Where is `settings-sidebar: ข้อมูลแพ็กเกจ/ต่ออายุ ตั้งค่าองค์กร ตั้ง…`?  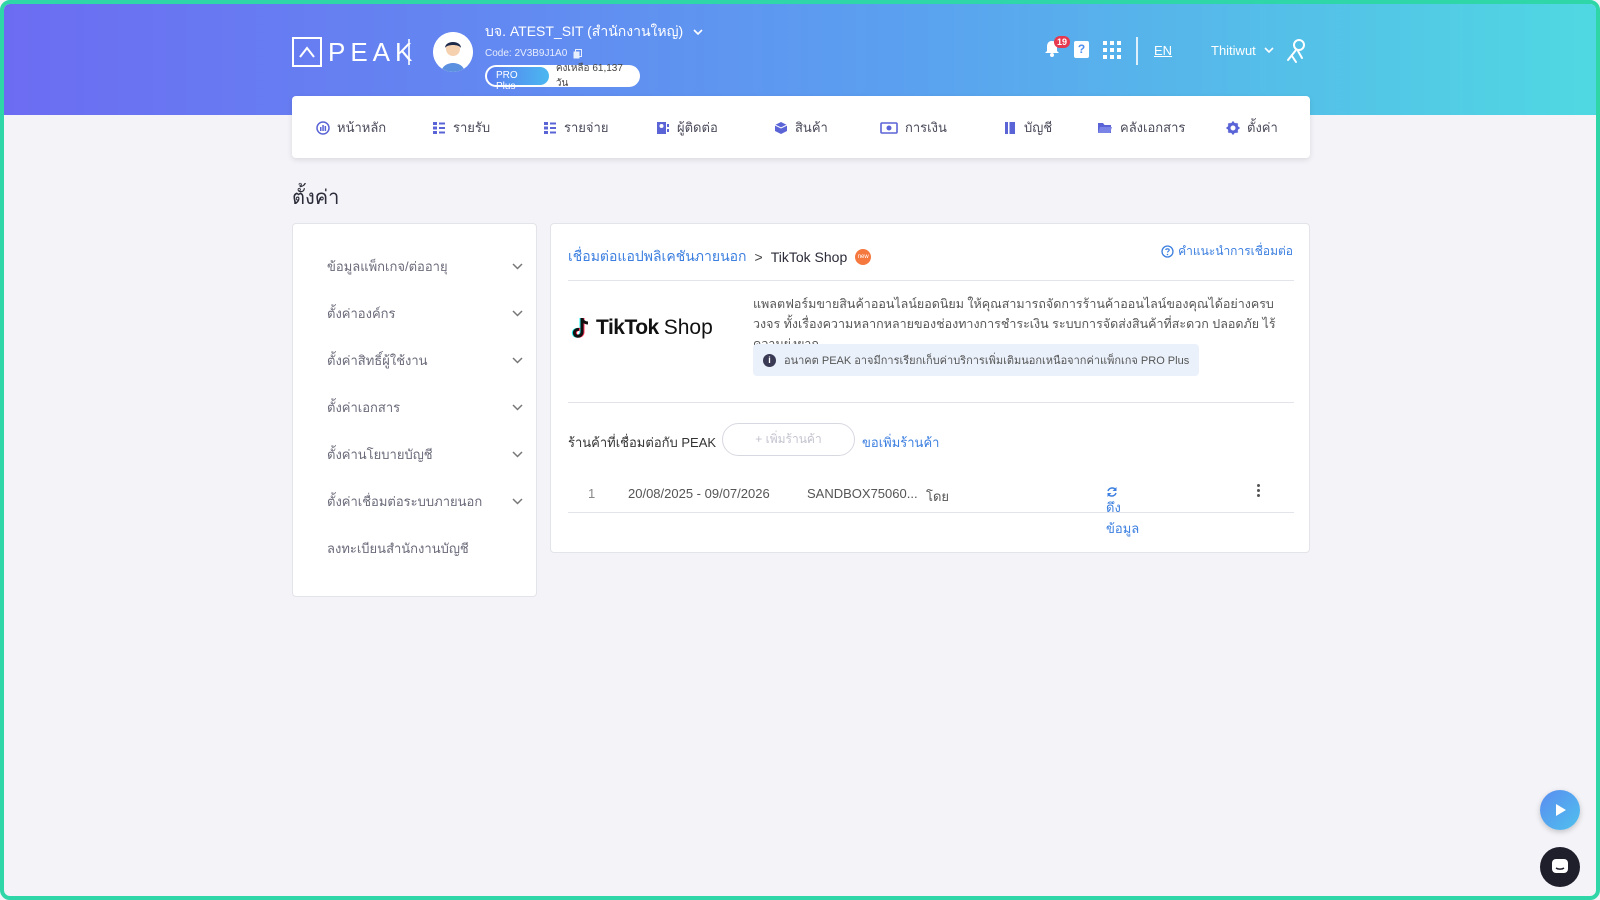 settings-sidebar: ข้อมูลแพ็กเกจ/ต่ออายุ ตั้งค่าองค์กร ตั้ง… is located at coordinates (414, 410).